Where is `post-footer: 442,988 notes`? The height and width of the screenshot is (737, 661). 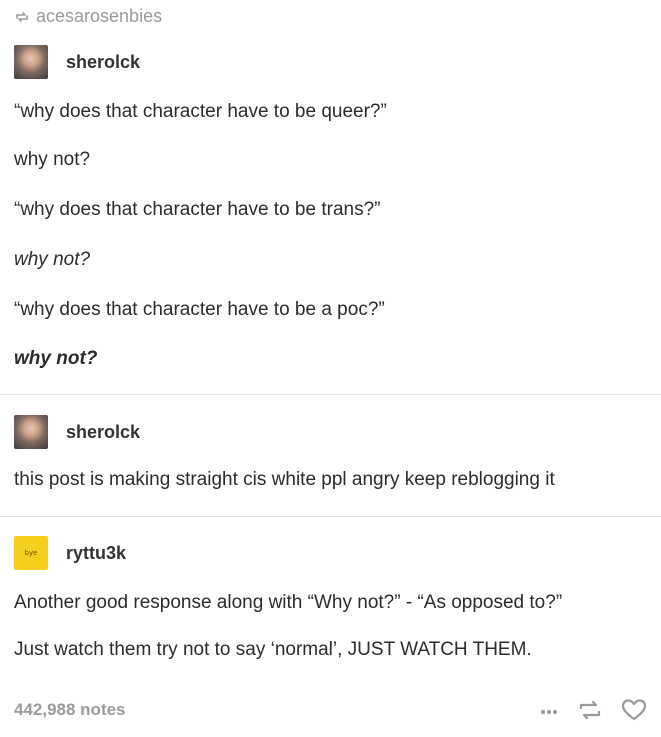
post-footer: 442,988 notes is located at coordinates (330, 710).